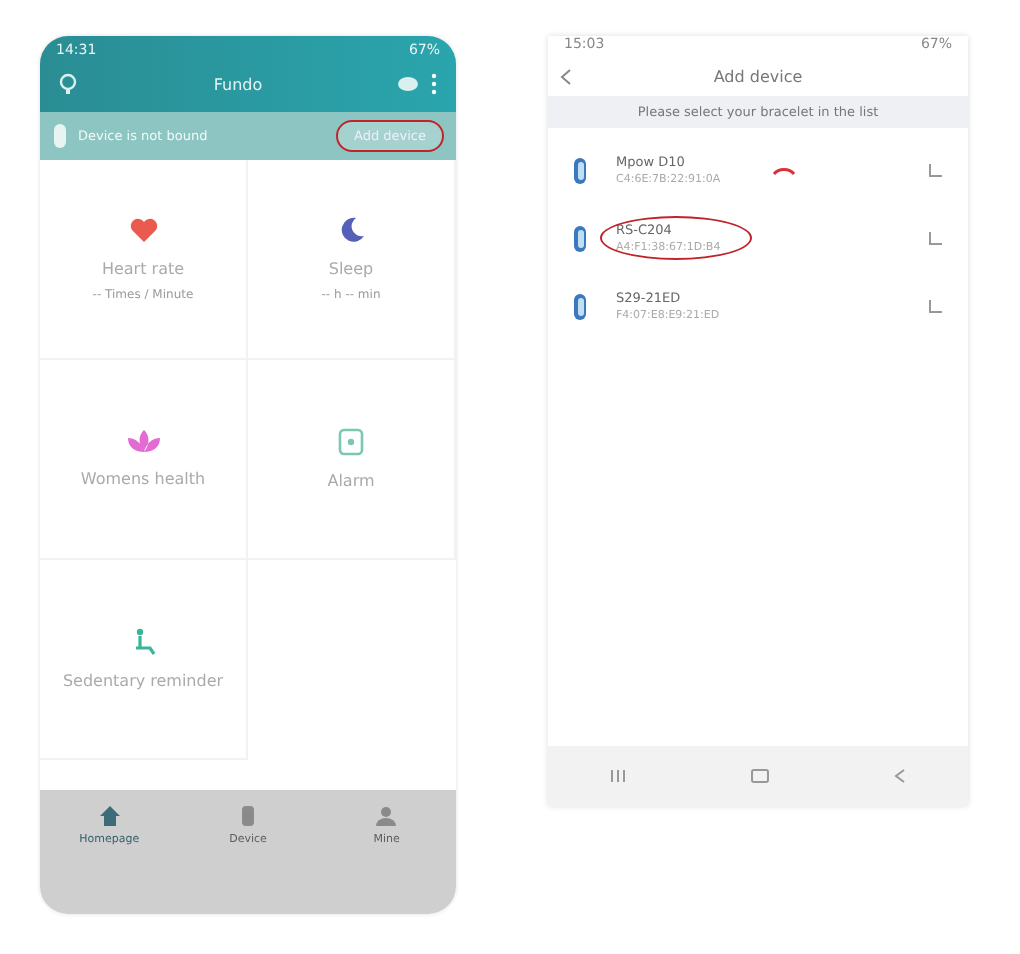 Image resolution: width=1020 pixels, height=954 pixels. What do you see at coordinates (143, 681) in the screenshot?
I see `tile-label: Sedentary reminder` at bounding box center [143, 681].